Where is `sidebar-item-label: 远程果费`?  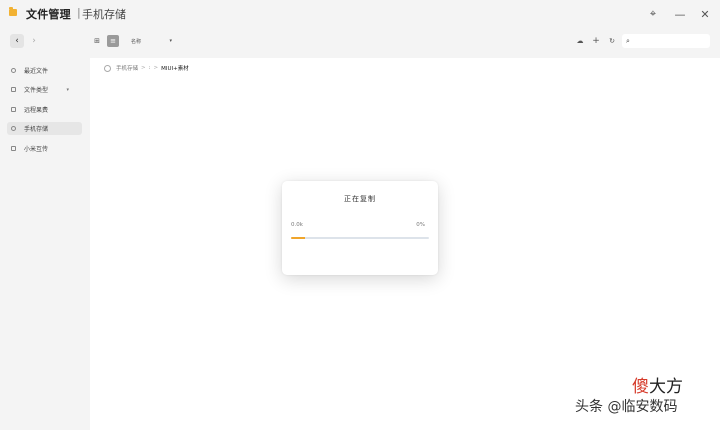
sidebar-item-label: 远程果费 is located at coordinates (36, 110).